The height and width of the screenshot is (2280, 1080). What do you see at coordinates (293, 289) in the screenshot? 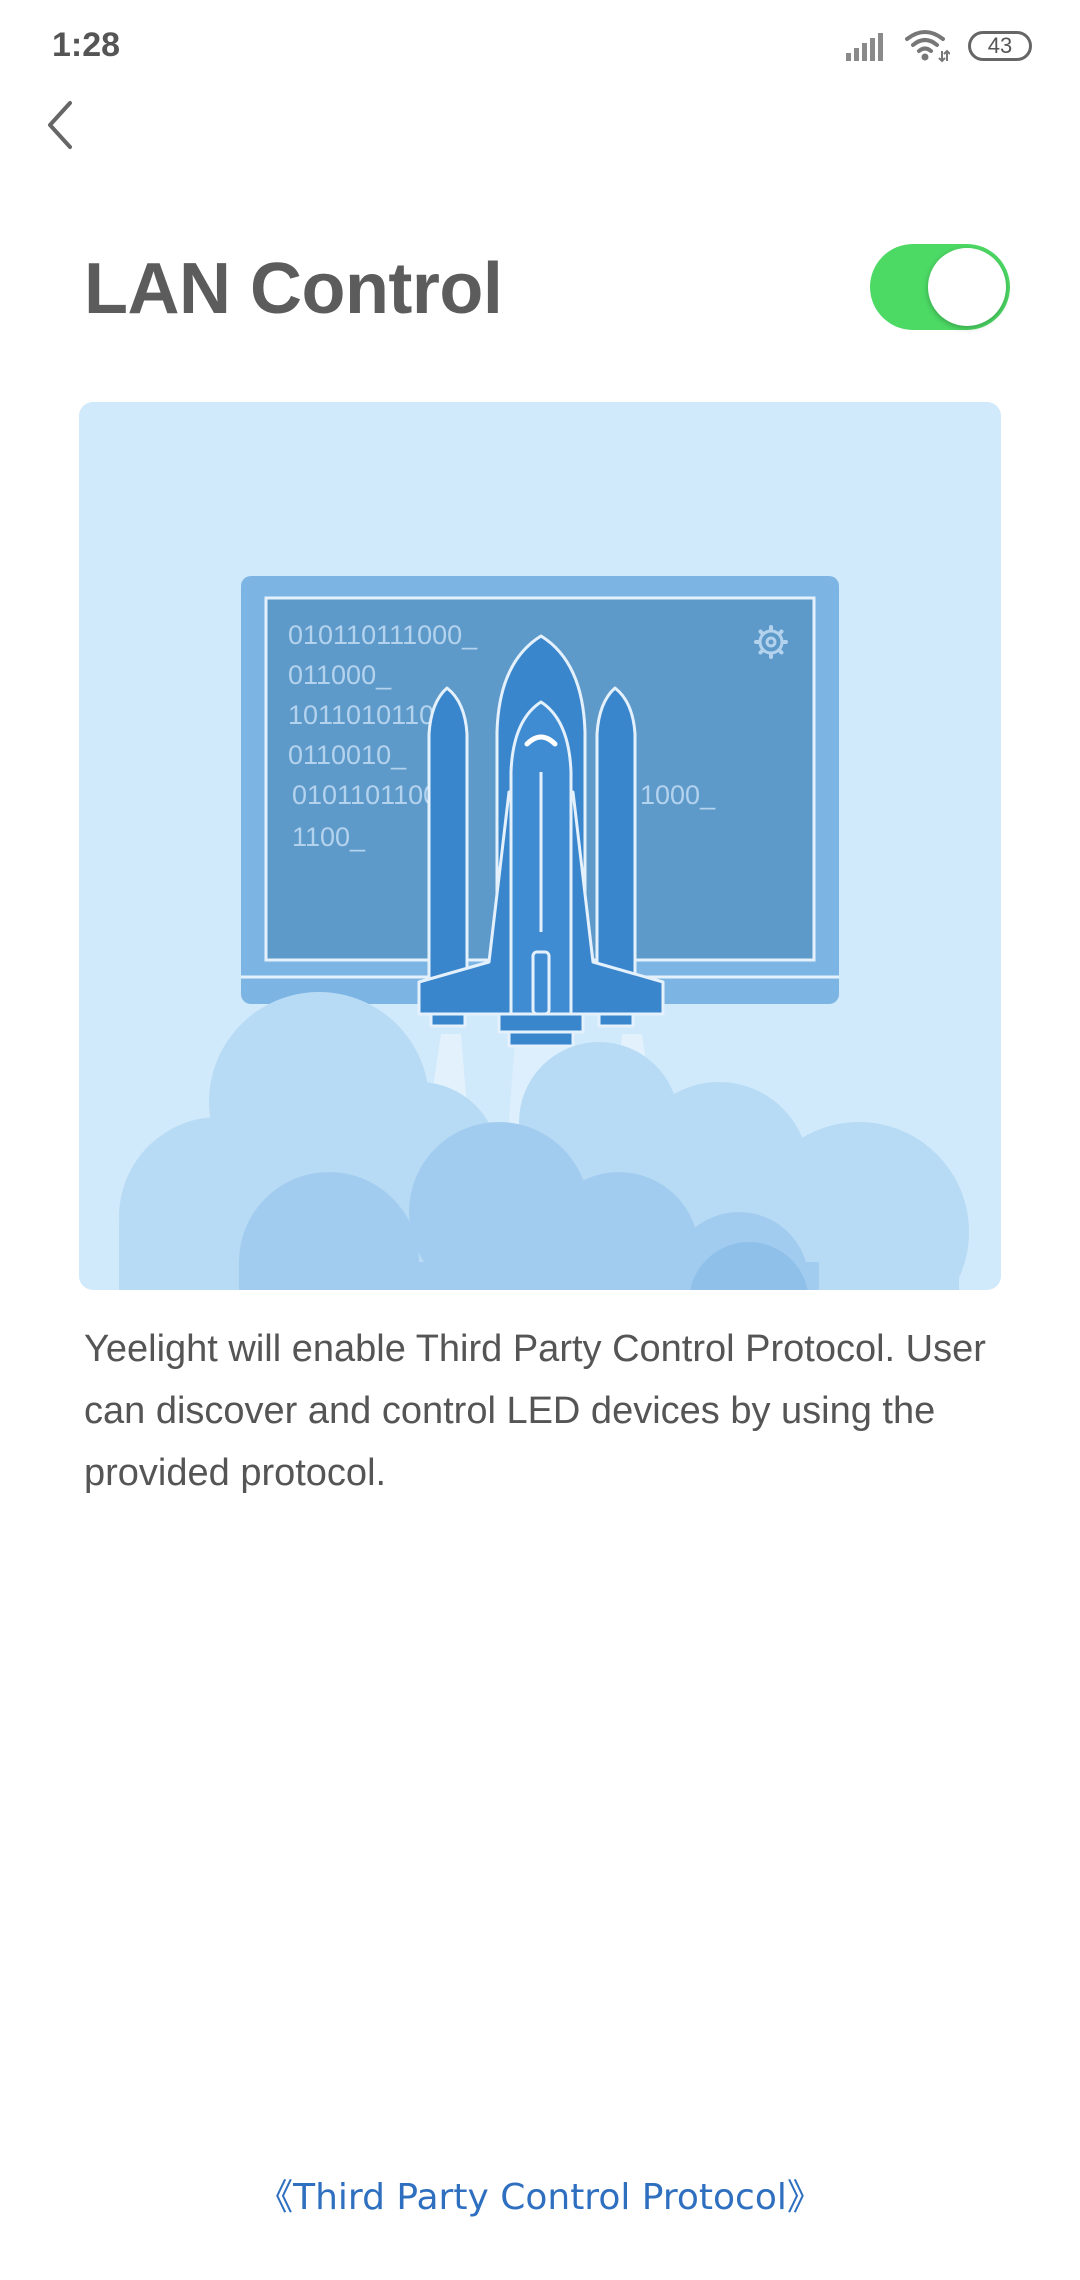
I see `page-title: LAN Control` at bounding box center [293, 289].